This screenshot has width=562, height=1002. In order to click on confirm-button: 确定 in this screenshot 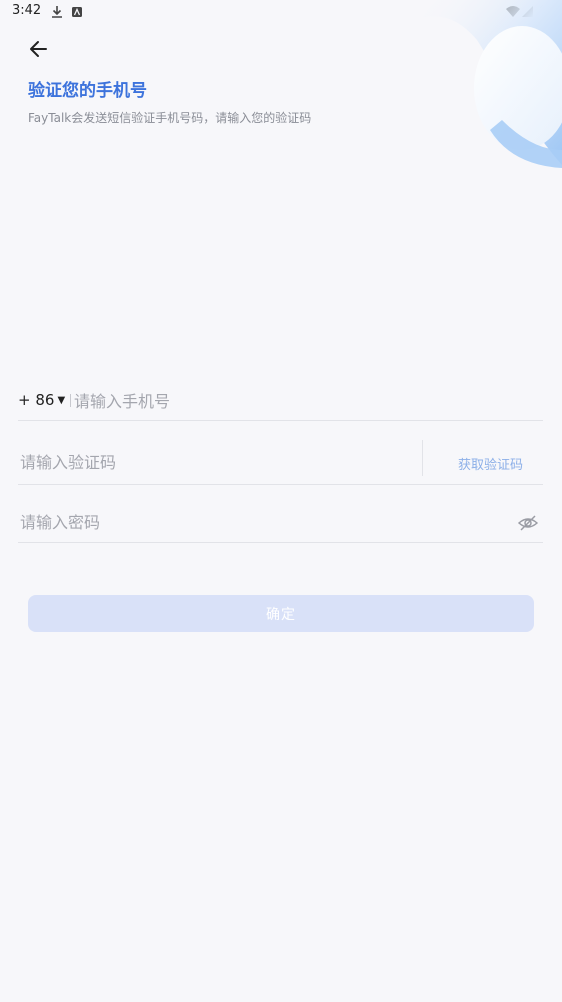, I will do `click(281, 613)`.